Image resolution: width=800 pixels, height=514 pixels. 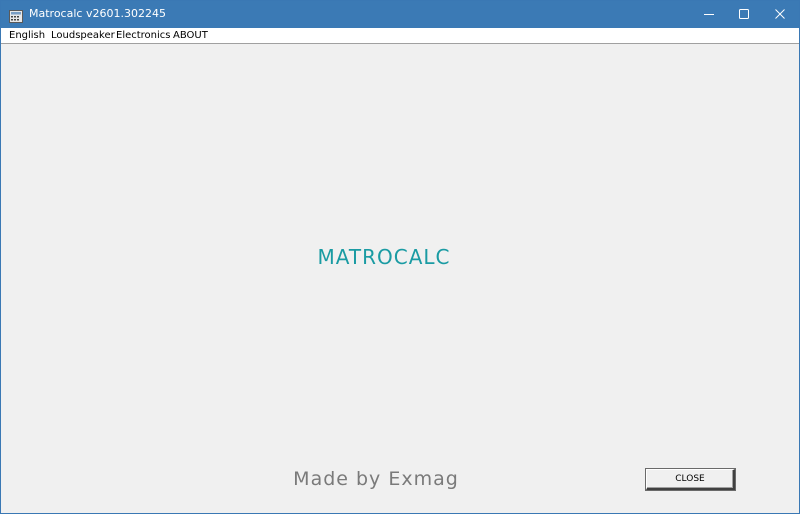 I want to click on made-by-label: Made by Exmag, so click(x=376, y=479).